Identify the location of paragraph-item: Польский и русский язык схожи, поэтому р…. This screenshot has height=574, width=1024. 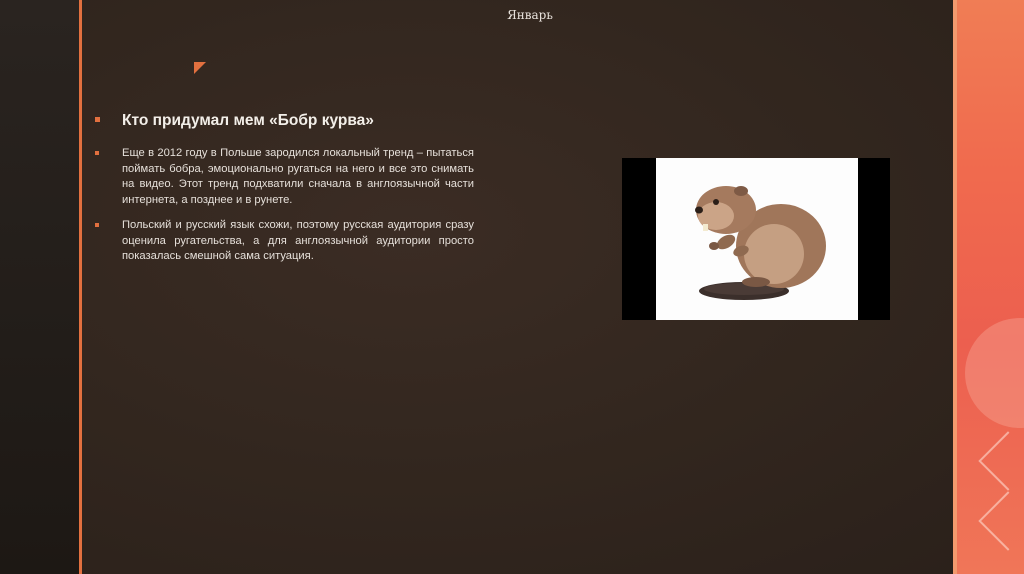
(283, 241).